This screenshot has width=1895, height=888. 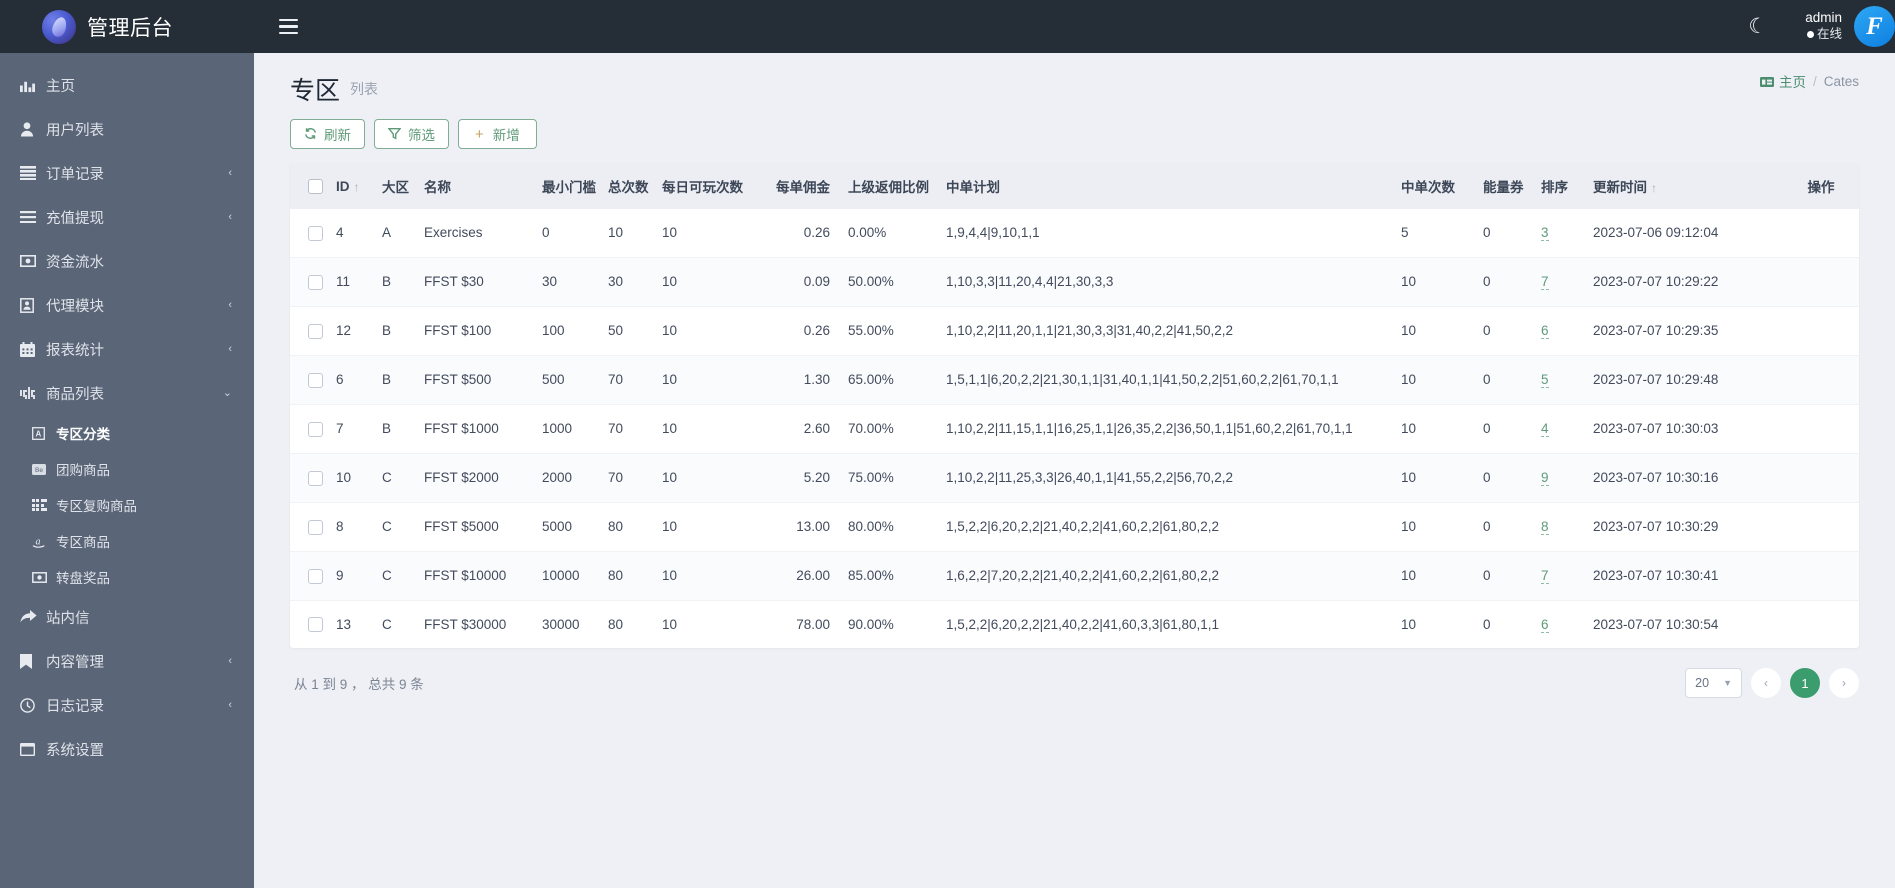 I want to click on sidebar-item-system-settings: 系统设置, so click(x=127, y=749).